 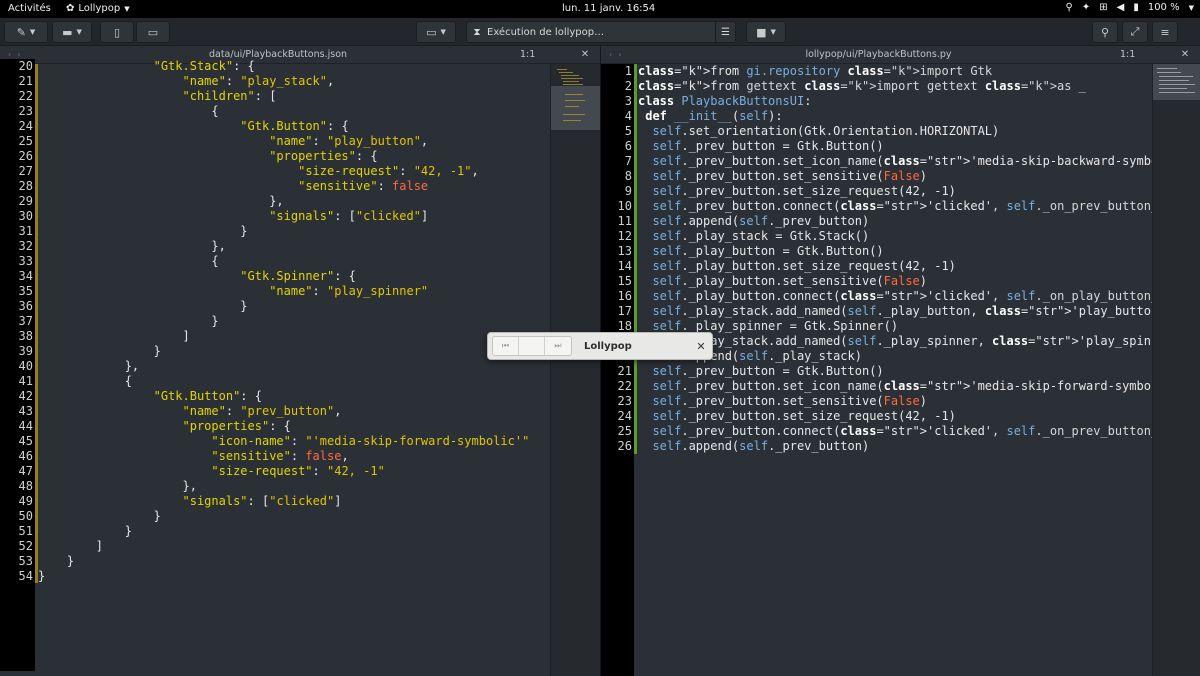 What do you see at coordinates (624, 266) in the screenshot?
I see `line-number: 14` at bounding box center [624, 266].